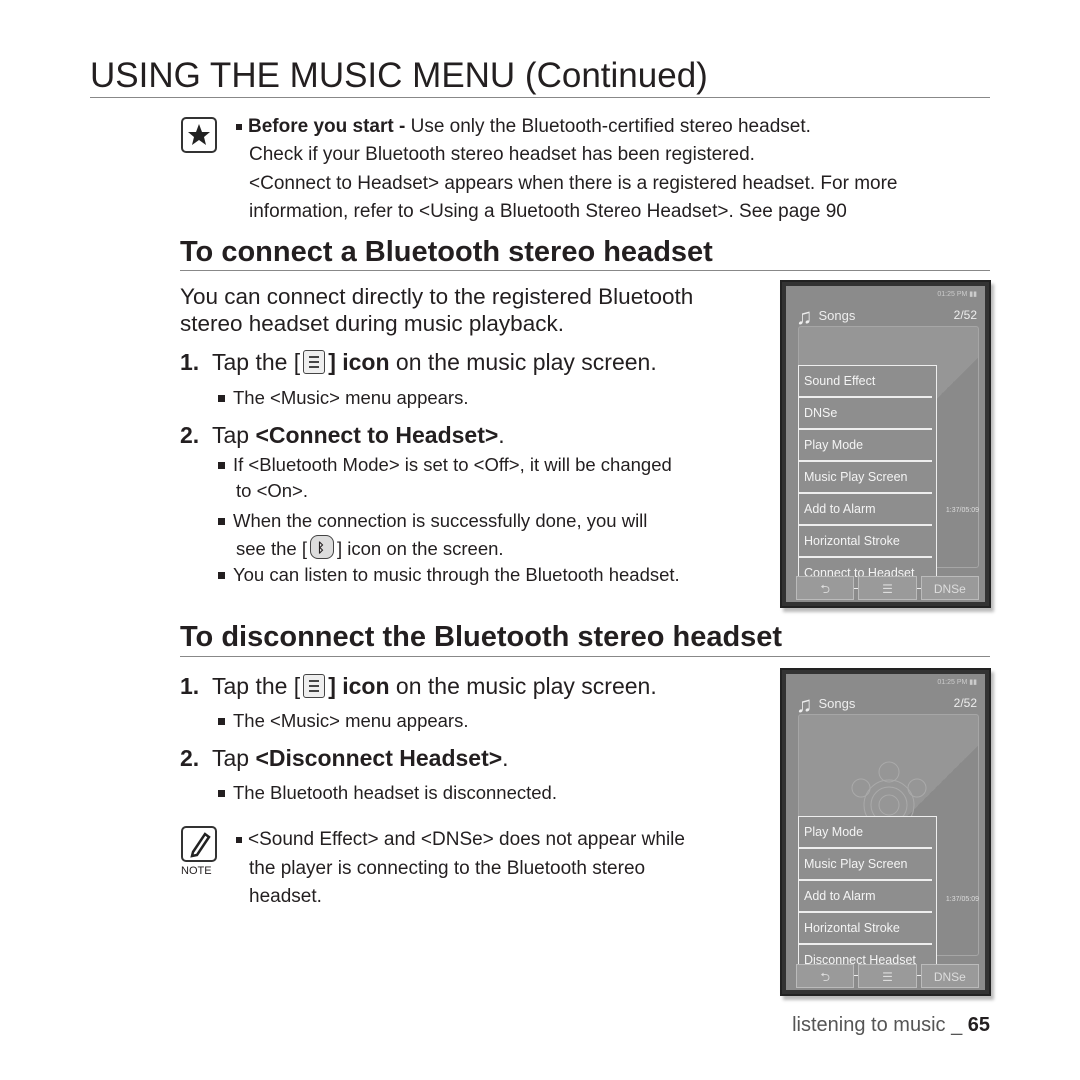 Image resolution: width=1080 pixels, height=1080 pixels. I want to click on page-title: USING THE MUSIC MENU (Continued), so click(399, 75).